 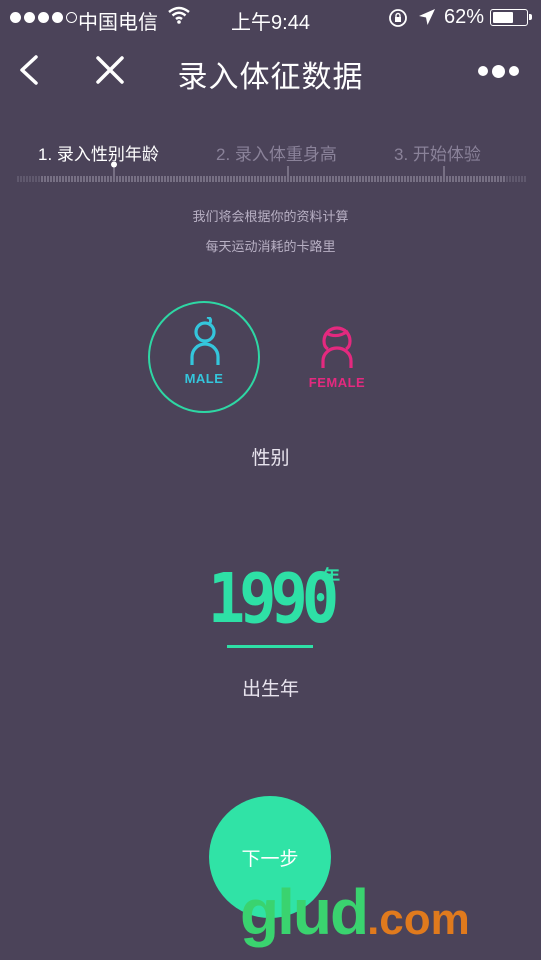 I want to click on location-arrow-icon, so click(x=427, y=19).